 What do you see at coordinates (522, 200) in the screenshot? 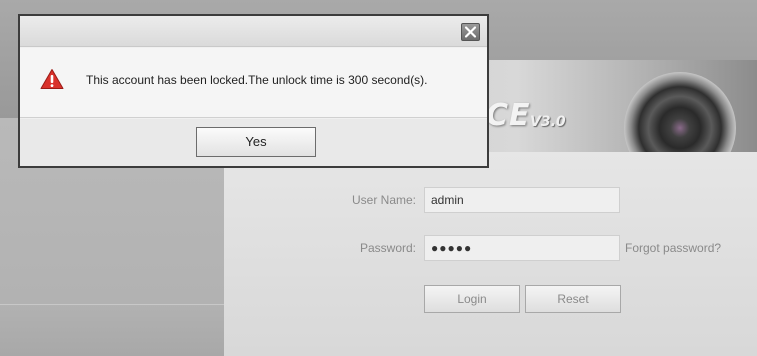
I see `username-input: admin` at bounding box center [522, 200].